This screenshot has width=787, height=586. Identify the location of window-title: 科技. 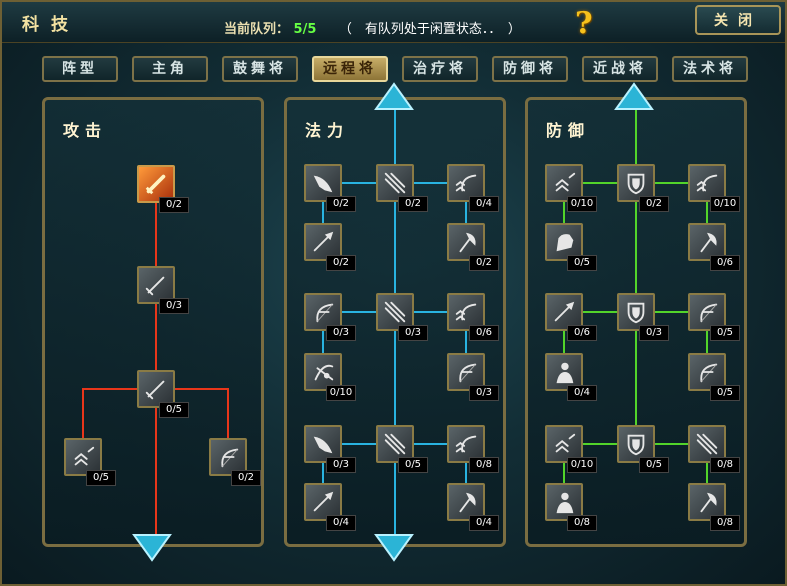
(51, 25).